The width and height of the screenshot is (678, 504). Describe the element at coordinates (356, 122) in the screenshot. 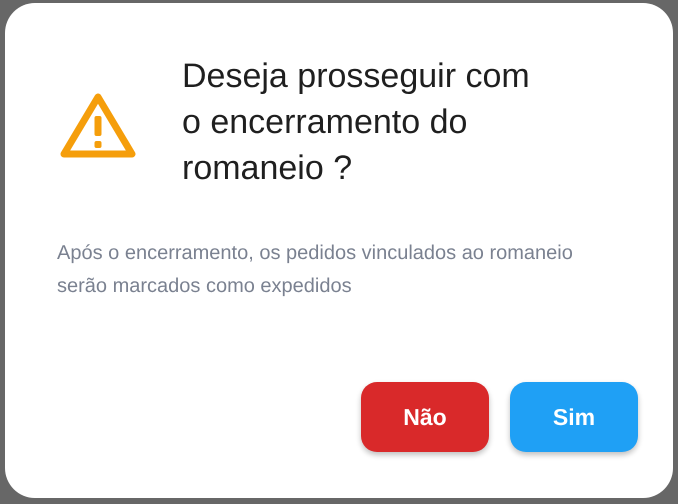

I see `dialog-title: Deseja prosseguir com o encerramento do romaneio ?` at that location.